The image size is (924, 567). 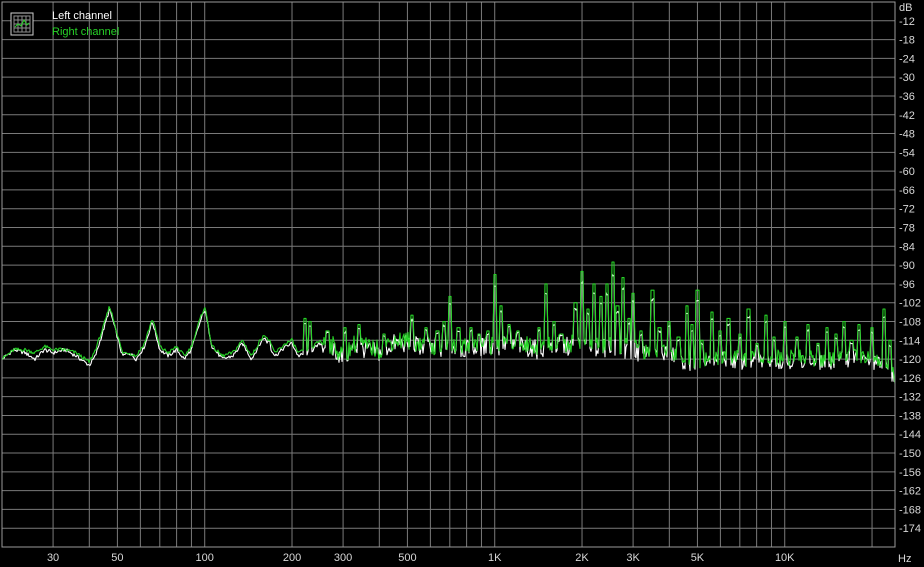 I want to click on y-tick-label: -42, so click(x=907, y=116).